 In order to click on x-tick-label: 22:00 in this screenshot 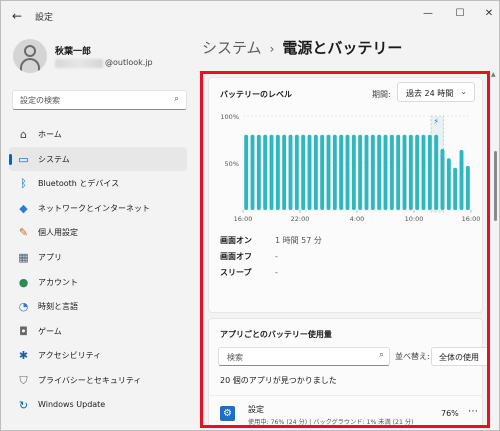, I will do `click(300, 219)`.